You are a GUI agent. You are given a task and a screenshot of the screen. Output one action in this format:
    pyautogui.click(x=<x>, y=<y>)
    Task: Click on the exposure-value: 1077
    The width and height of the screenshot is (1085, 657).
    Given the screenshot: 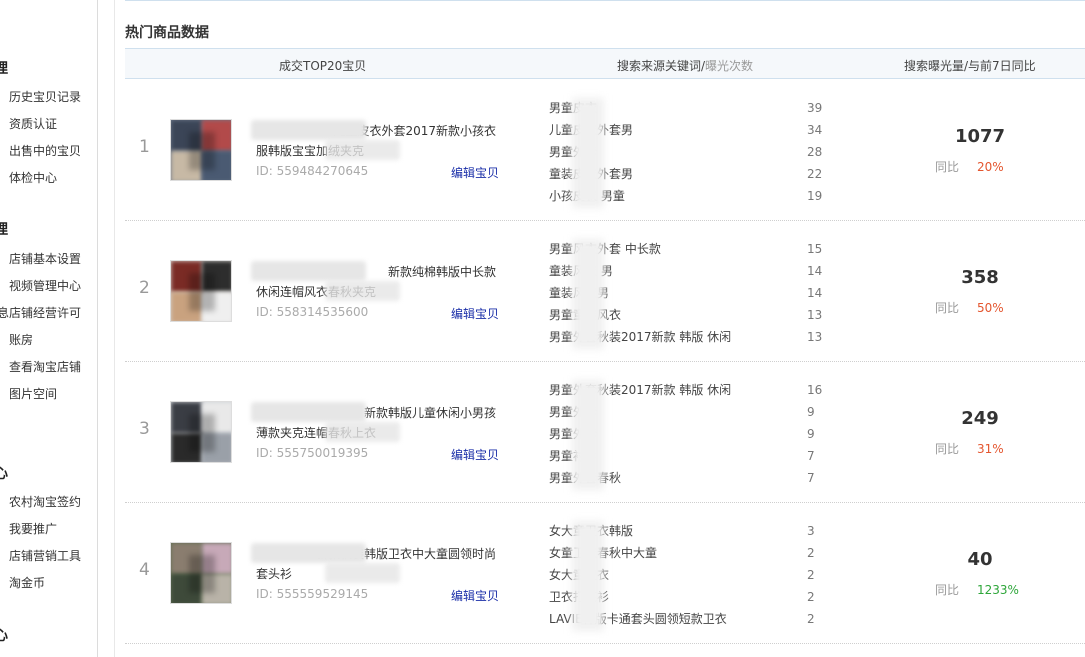 What is the action you would take?
    pyautogui.click(x=980, y=136)
    